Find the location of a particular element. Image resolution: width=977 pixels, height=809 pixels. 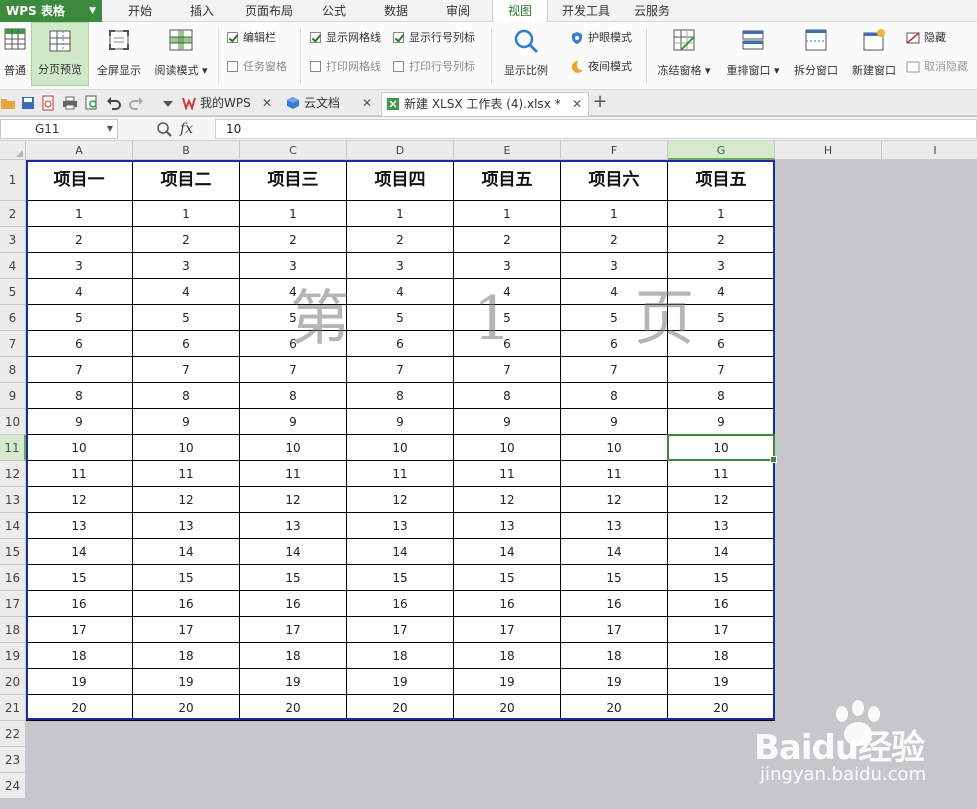

print-headings-checkbox: 打印行号列标 is located at coordinates (434, 67).